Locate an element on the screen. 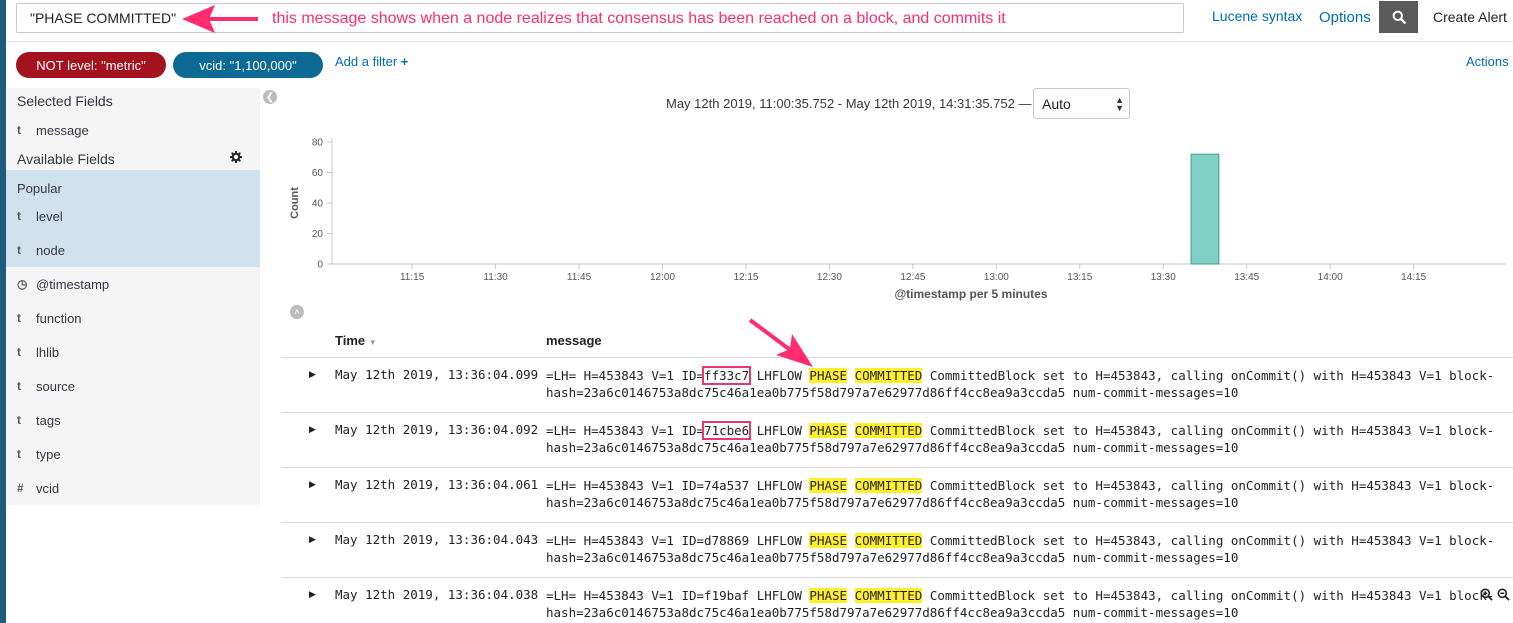 This screenshot has height=623, width=1513. options-link: Options is located at coordinates (1345, 17).